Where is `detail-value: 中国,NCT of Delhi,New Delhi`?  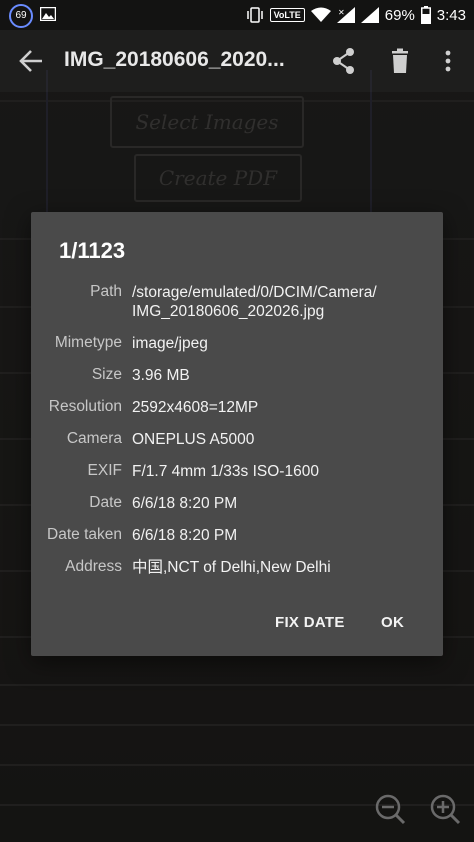
detail-value: 中国,NCT of Delhi,New Delhi is located at coordinates (231, 567).